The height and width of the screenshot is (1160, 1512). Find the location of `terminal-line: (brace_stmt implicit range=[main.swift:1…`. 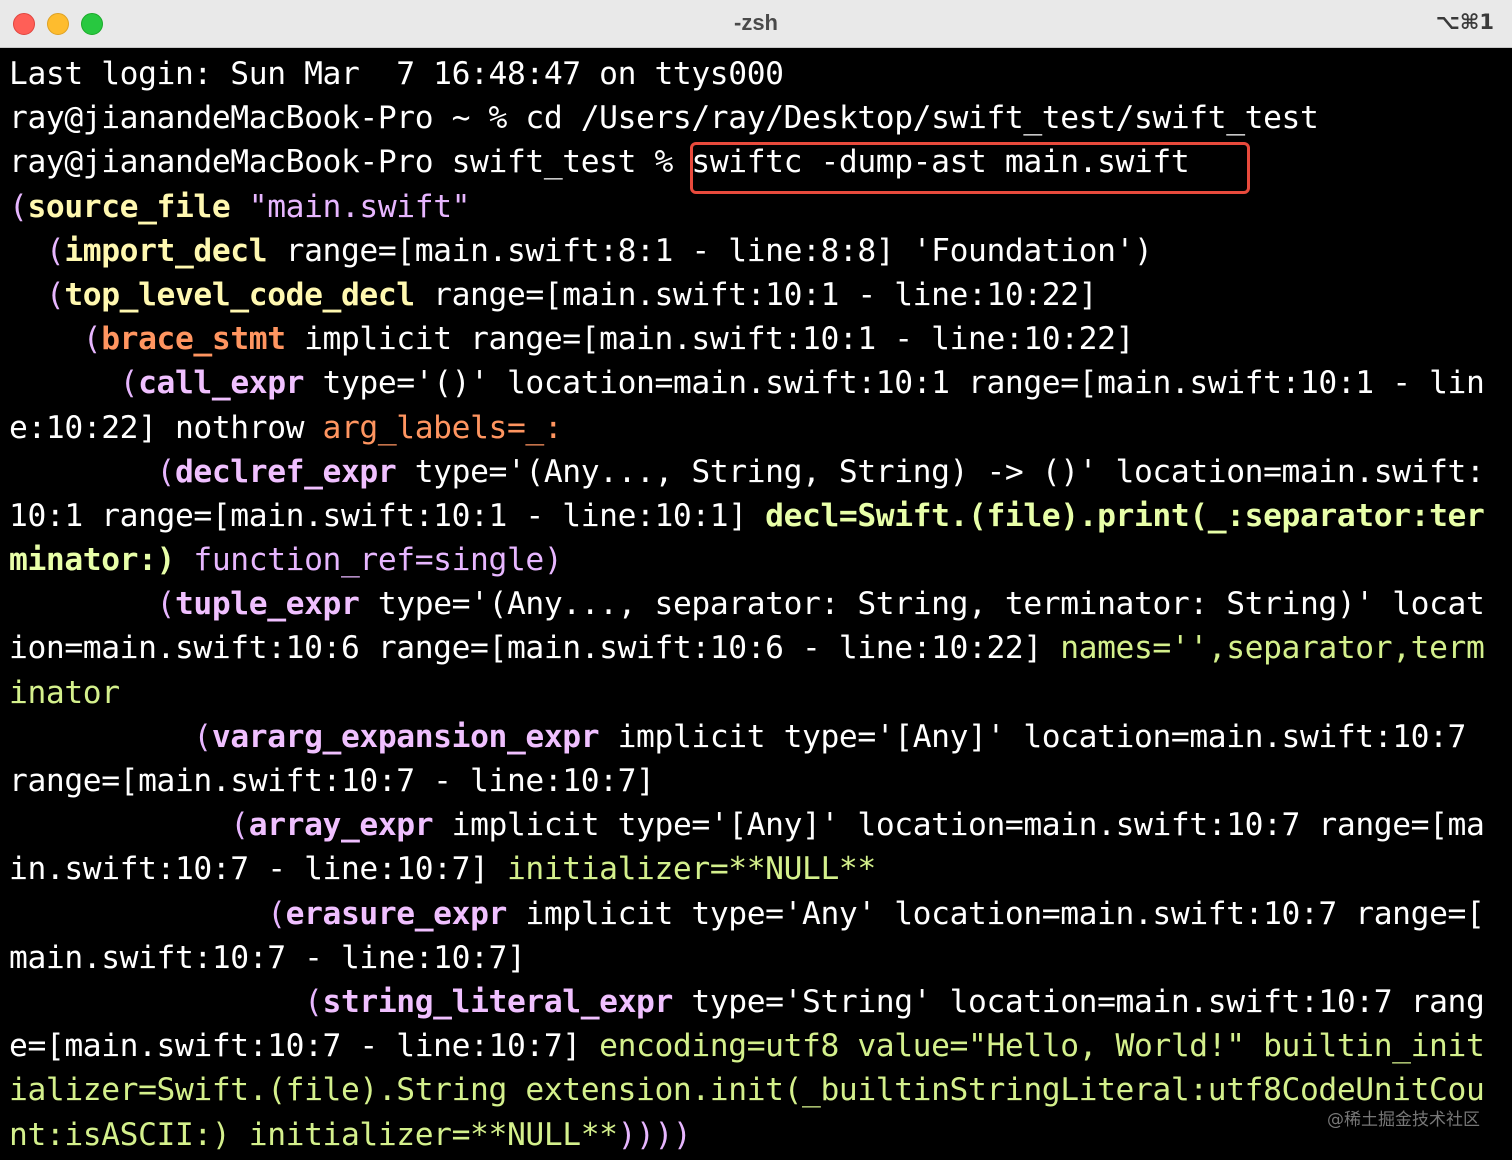

terminal-line: (brace_stmt implicit range=[main.swift:1… is located at coordinates (759, 339).